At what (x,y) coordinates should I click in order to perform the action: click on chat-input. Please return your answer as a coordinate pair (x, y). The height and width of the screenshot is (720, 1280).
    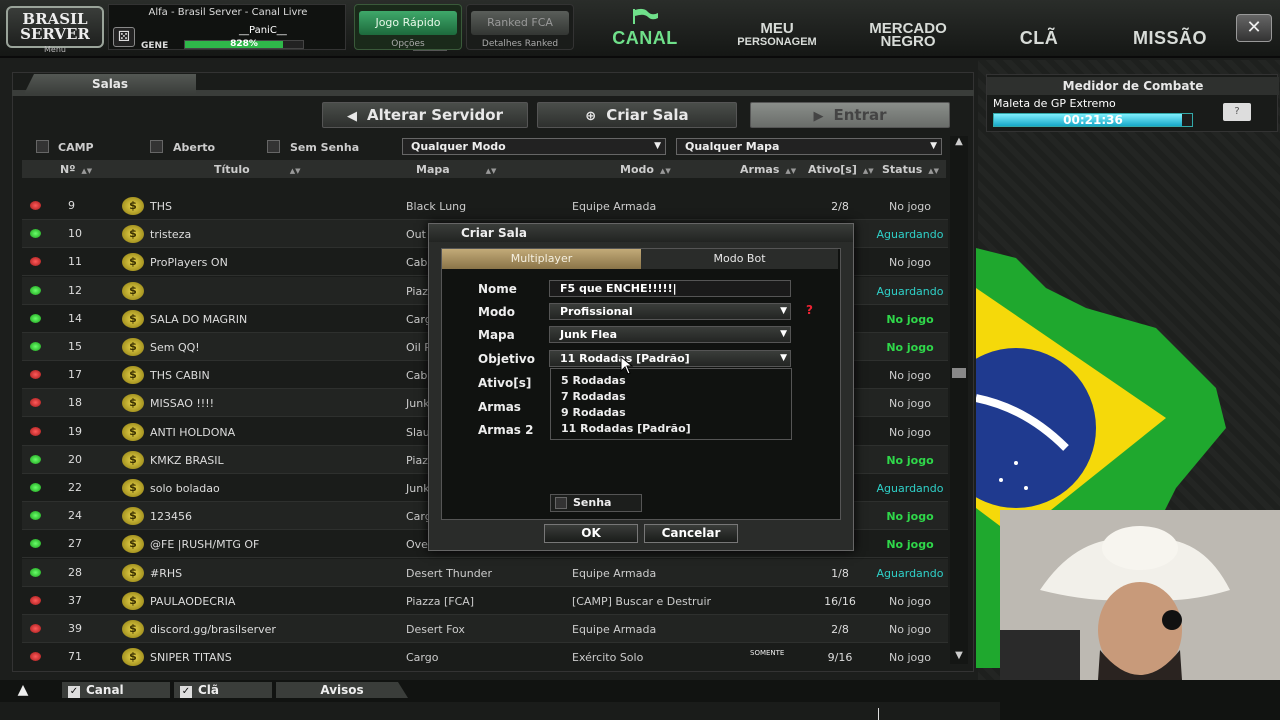
    Looking at the image, I should click on (500, 711).